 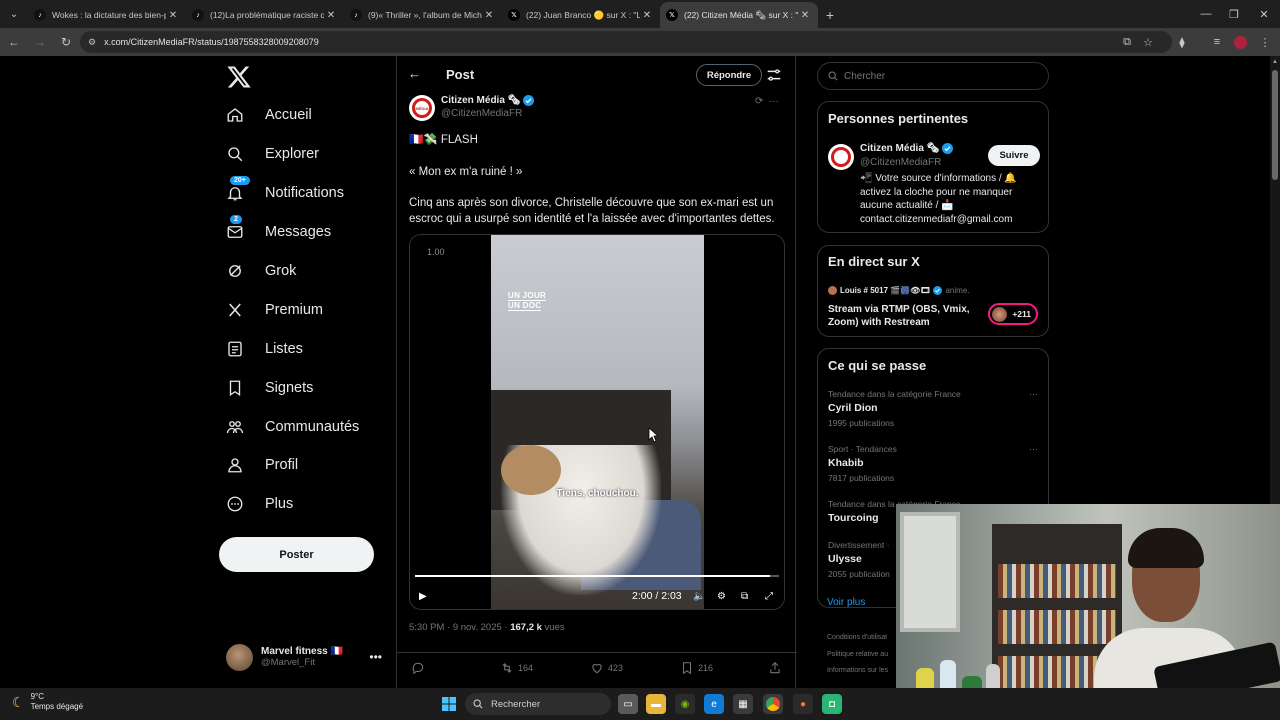 What do you see at coordinates (832, 704) in the screenshot?
I see `app-icon: ◘` at bounding box center [832, 704].